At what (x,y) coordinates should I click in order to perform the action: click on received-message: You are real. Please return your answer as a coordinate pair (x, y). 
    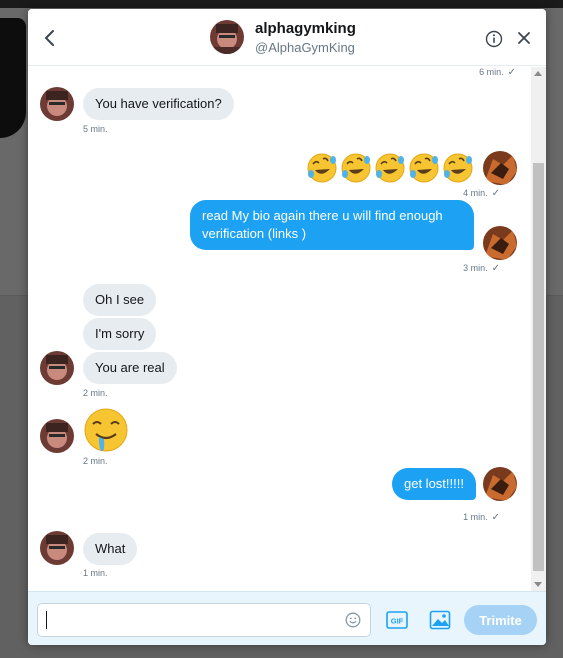
    Looking at the image, I should click on (130, 368).